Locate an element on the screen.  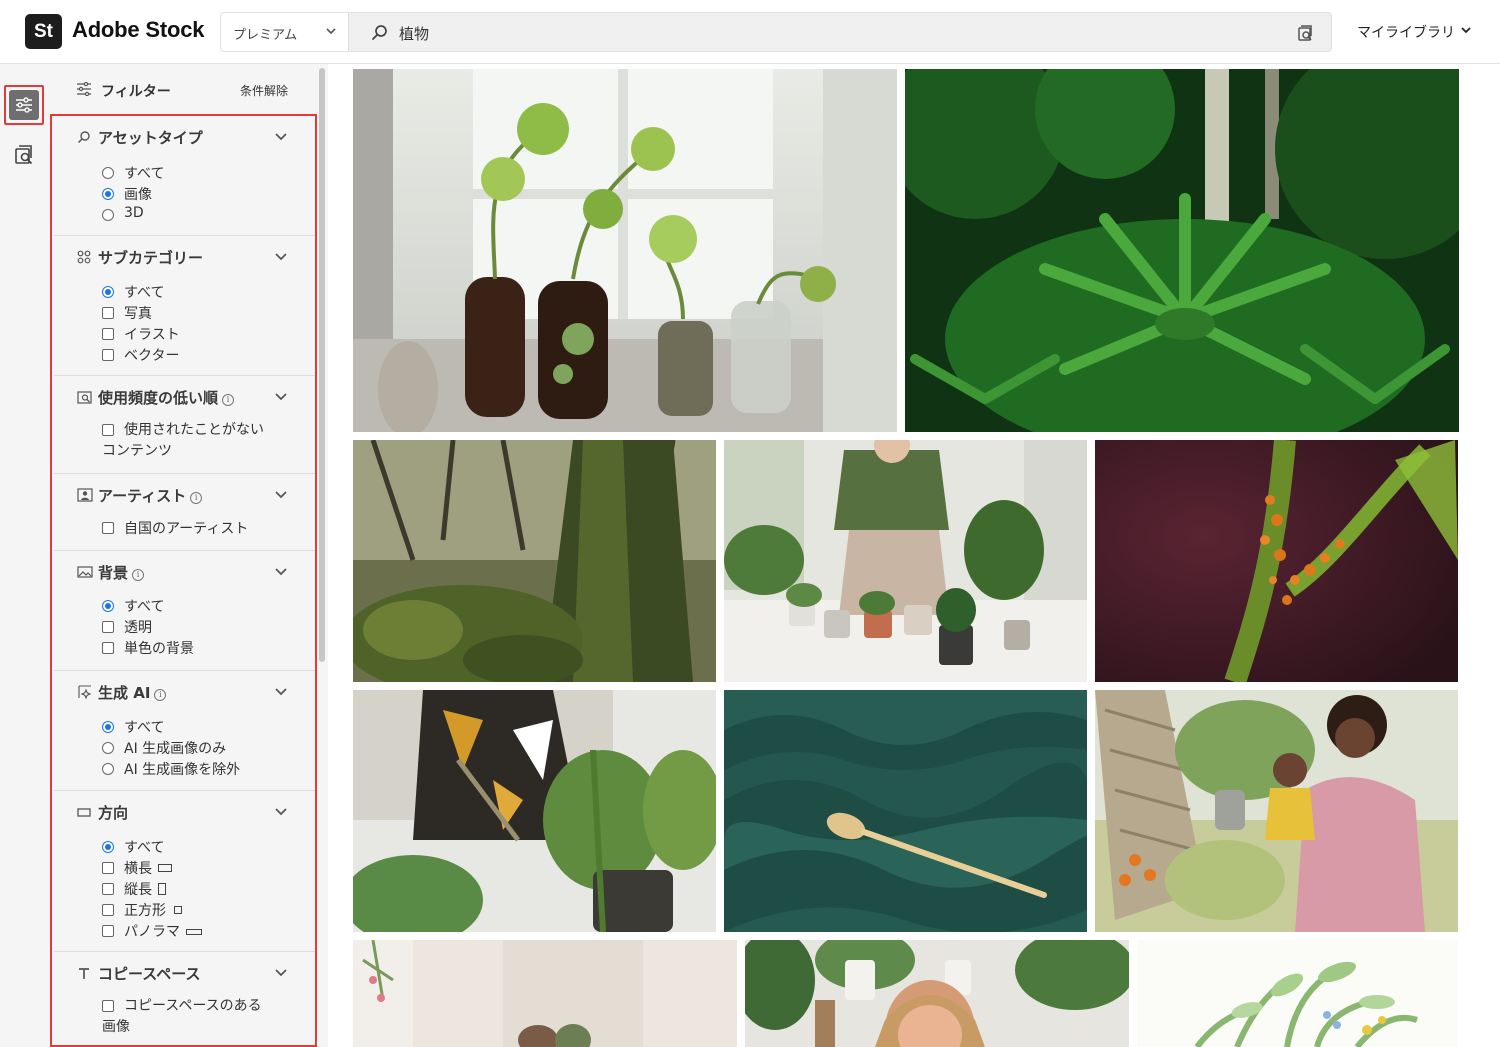
usage-never-used: 使用されたことがないコンテンツ is located at coordinates (187, 442).